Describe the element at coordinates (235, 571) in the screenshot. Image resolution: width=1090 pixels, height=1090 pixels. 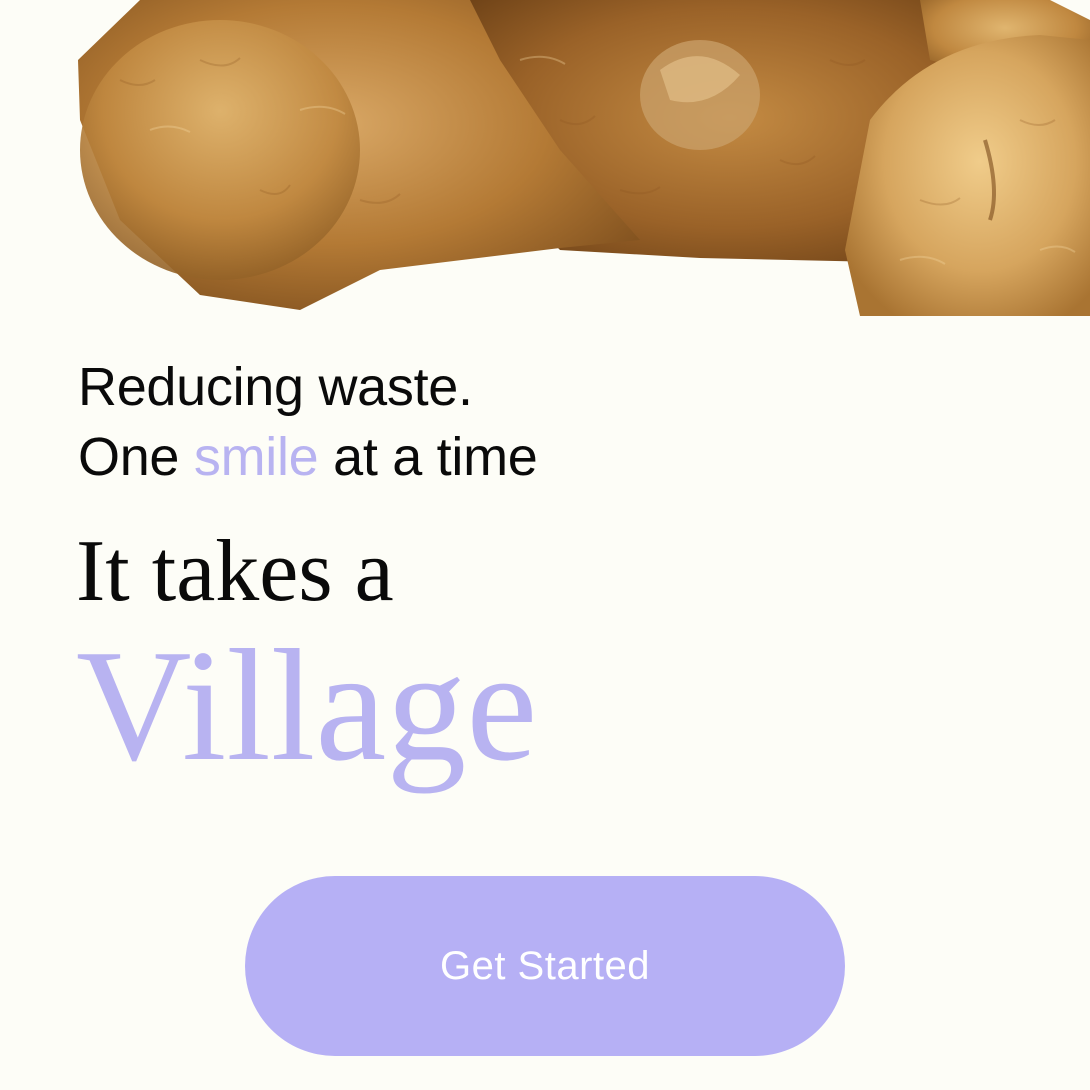
I see `headline: It takes a` at that location.